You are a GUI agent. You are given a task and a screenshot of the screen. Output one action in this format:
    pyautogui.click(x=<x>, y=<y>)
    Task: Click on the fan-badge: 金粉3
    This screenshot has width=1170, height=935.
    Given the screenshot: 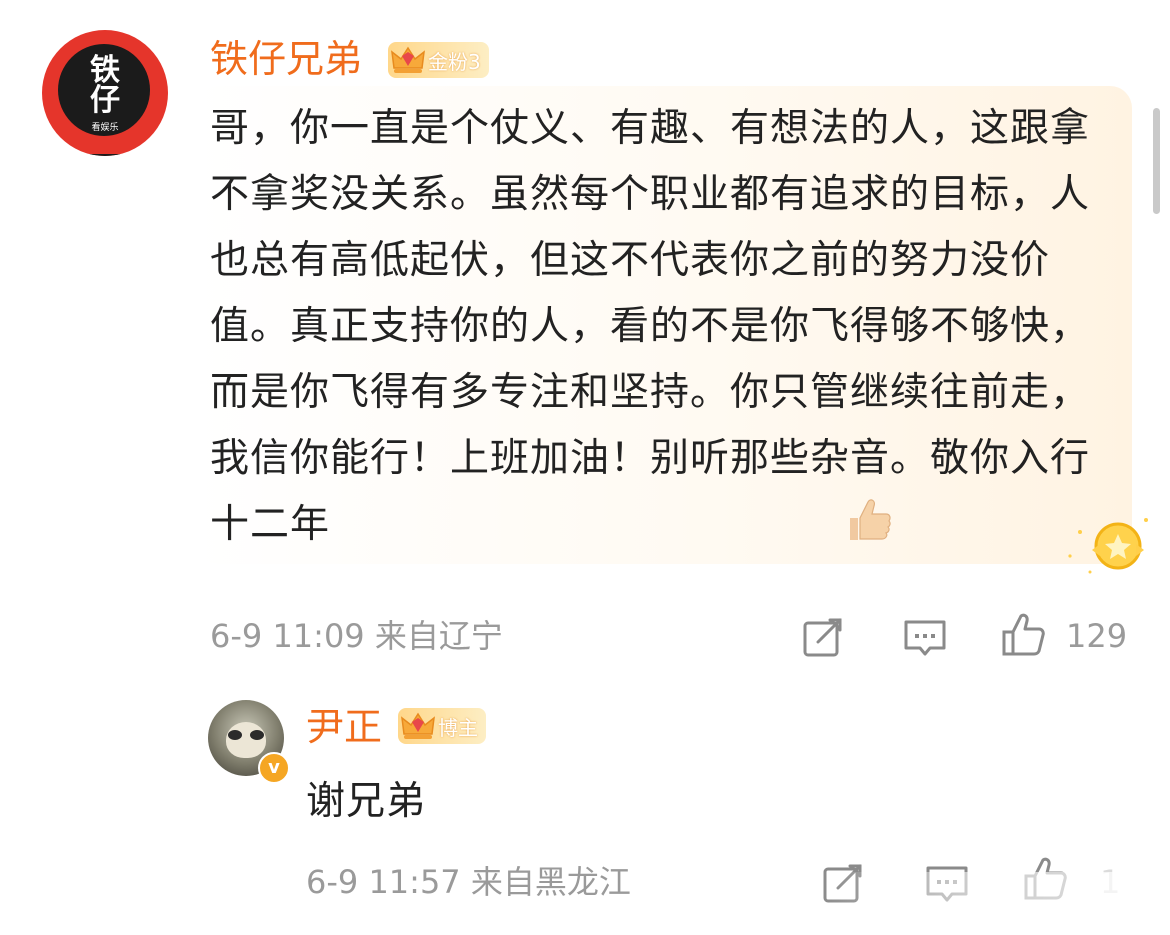 What is the action you would take?
    pyautogui.click(x=438, y=60)
    